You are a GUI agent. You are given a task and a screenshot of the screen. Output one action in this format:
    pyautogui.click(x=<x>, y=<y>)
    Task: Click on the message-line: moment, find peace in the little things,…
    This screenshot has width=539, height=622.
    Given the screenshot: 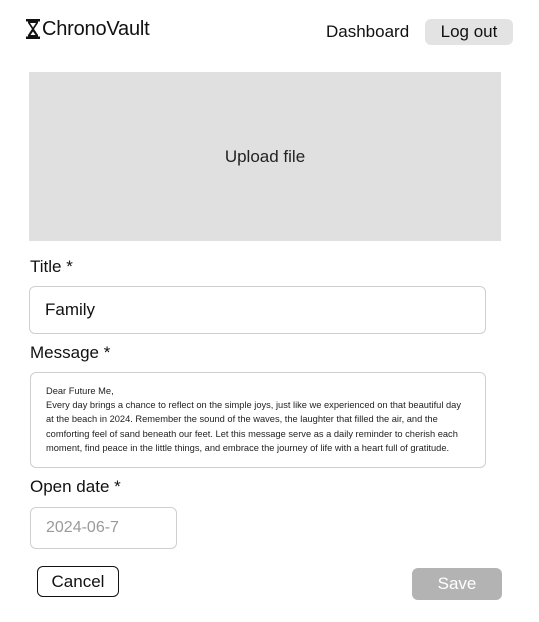 What is the action you would take?
    pyautogui.click(x=248, y=447)
    